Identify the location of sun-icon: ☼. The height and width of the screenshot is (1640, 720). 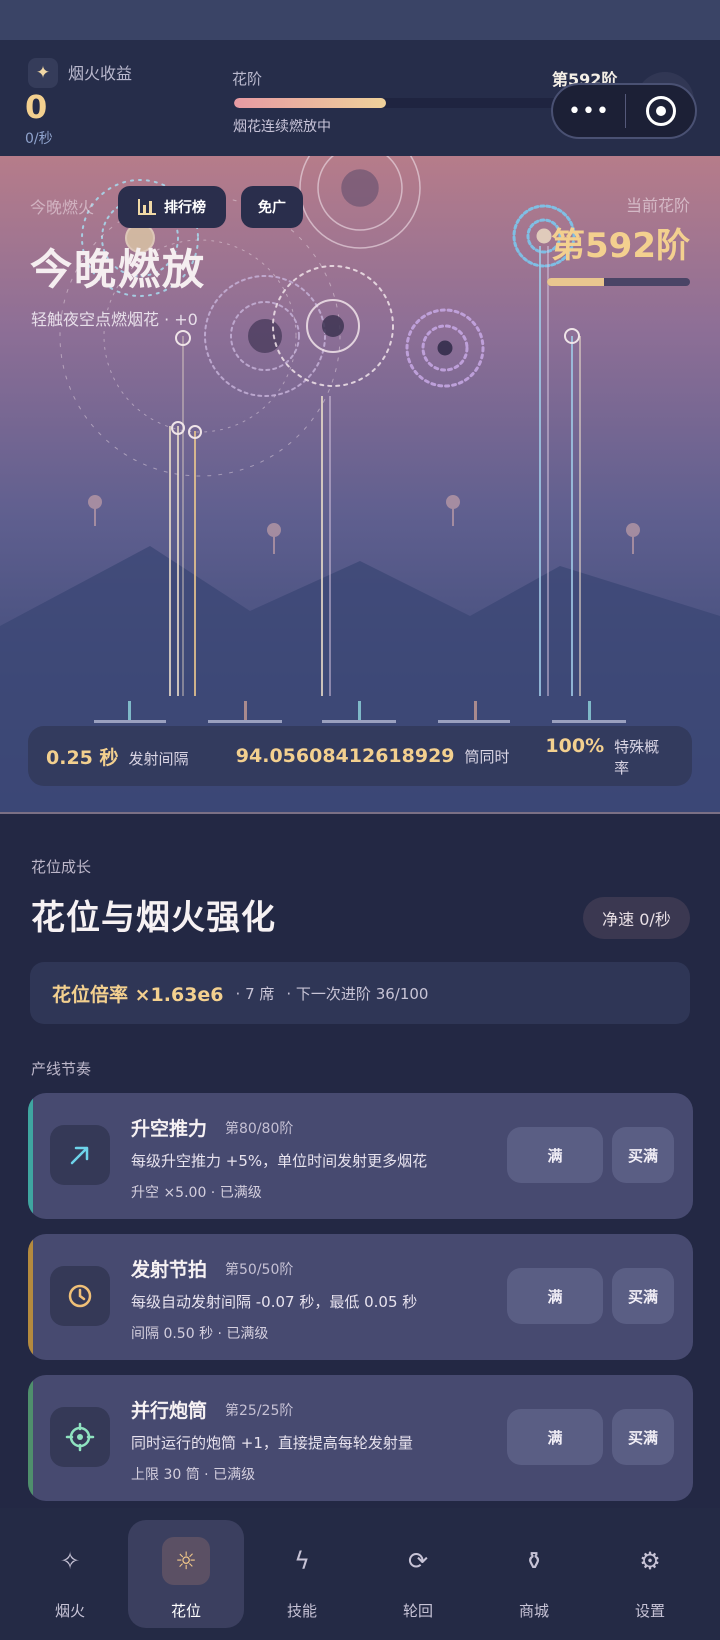
(186, 1561).